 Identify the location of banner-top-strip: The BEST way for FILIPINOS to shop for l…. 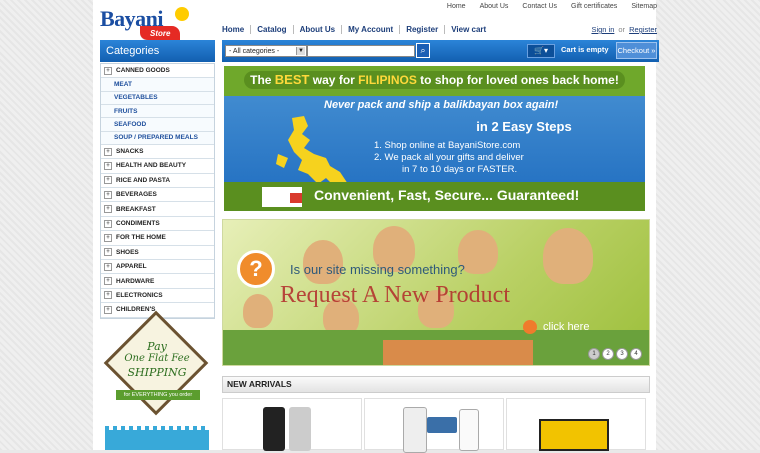
(434, 81).